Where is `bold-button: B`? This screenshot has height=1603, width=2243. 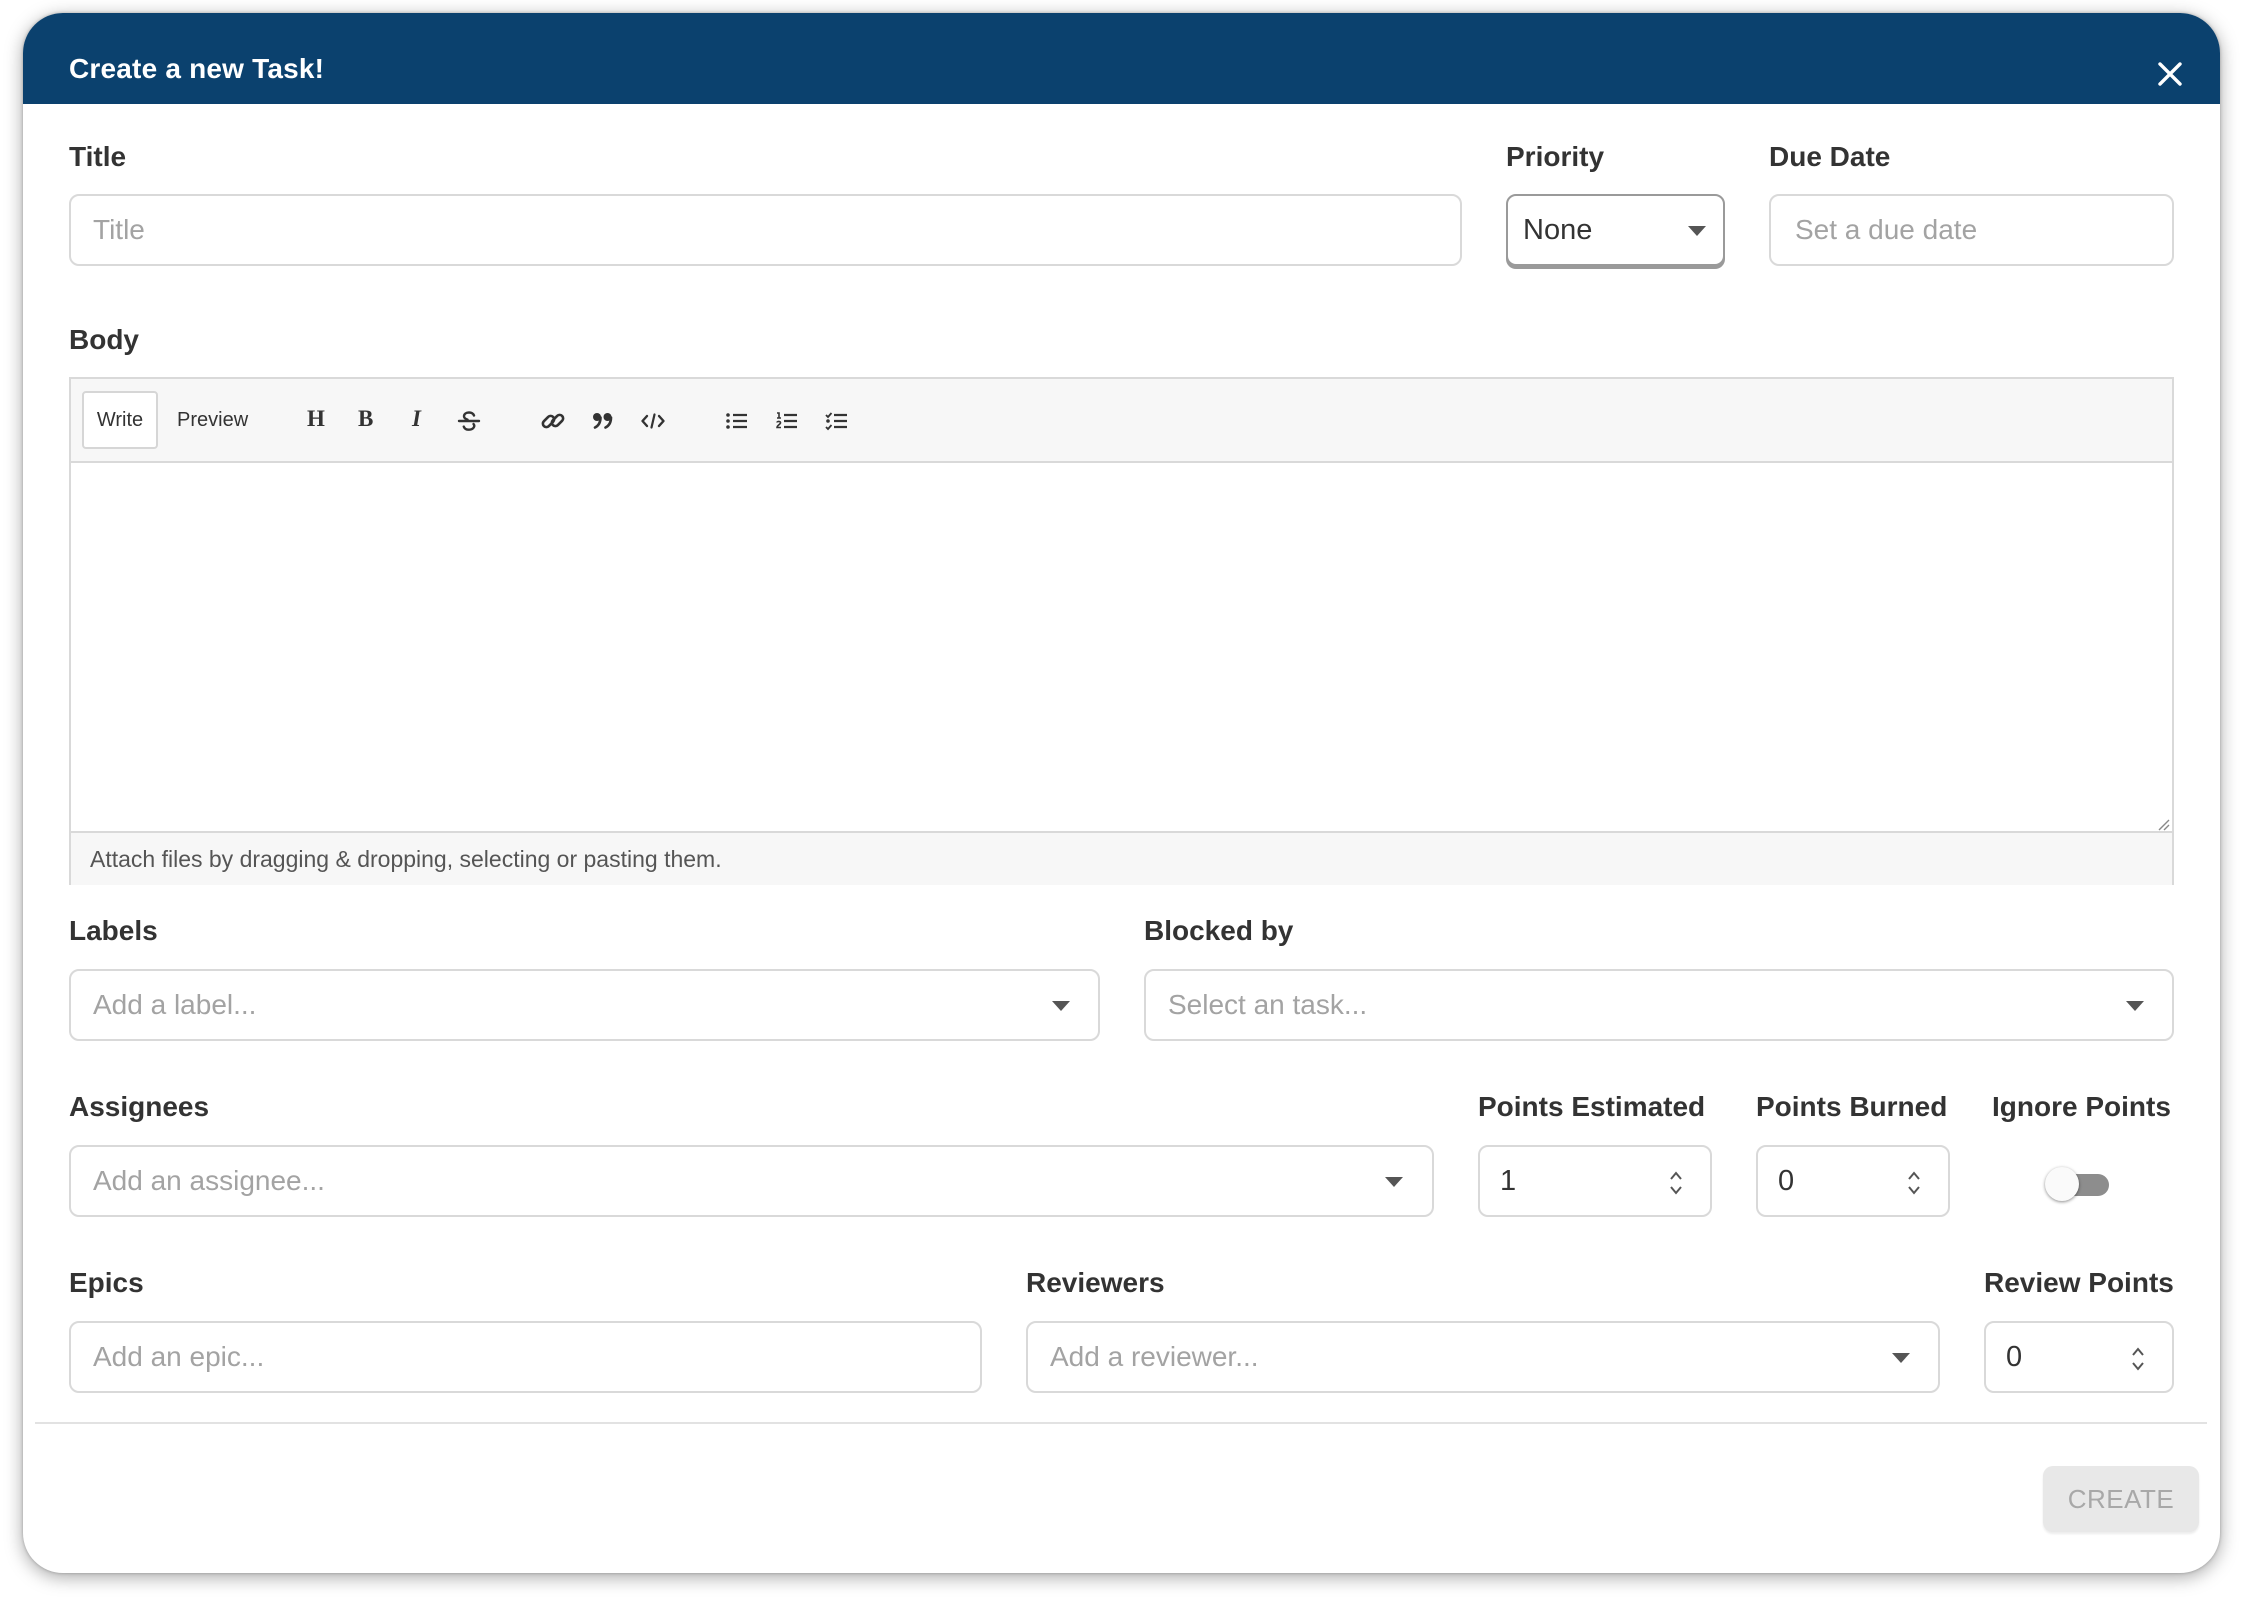 bold-button: B is located at coordinates (365, 419).